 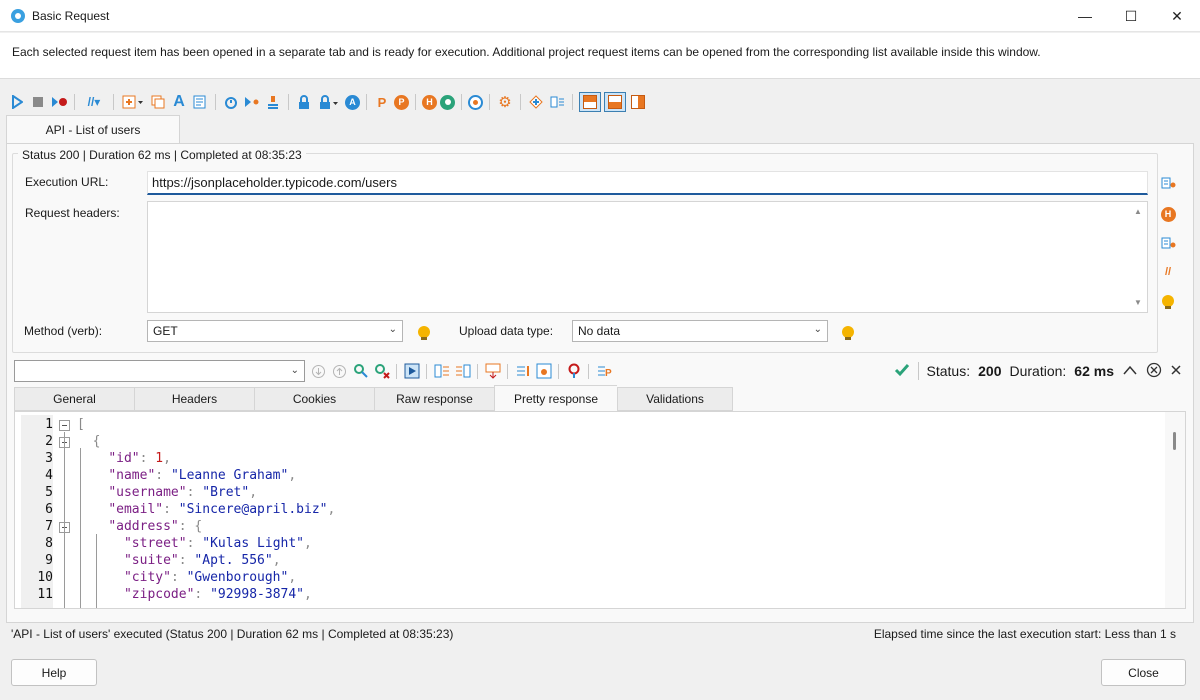 What do you see at coordinates (54, 672) in the screenshot?
I see `help-button: Help` at bounding box center [54, 672].